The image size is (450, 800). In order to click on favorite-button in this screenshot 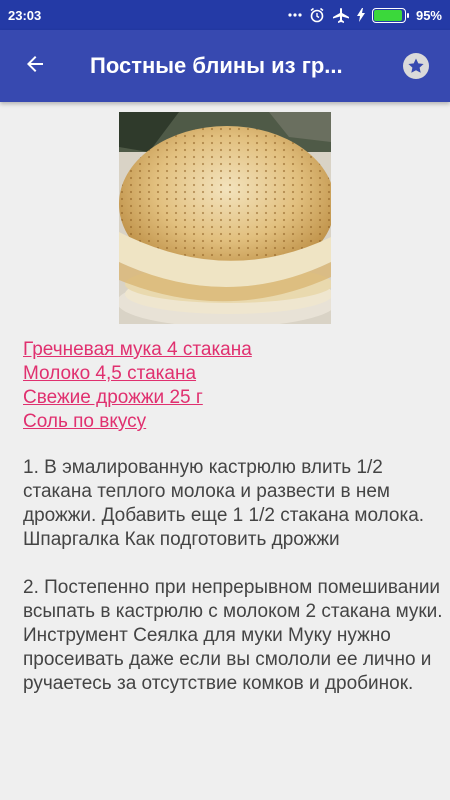, I will do `click(416, 66)`.